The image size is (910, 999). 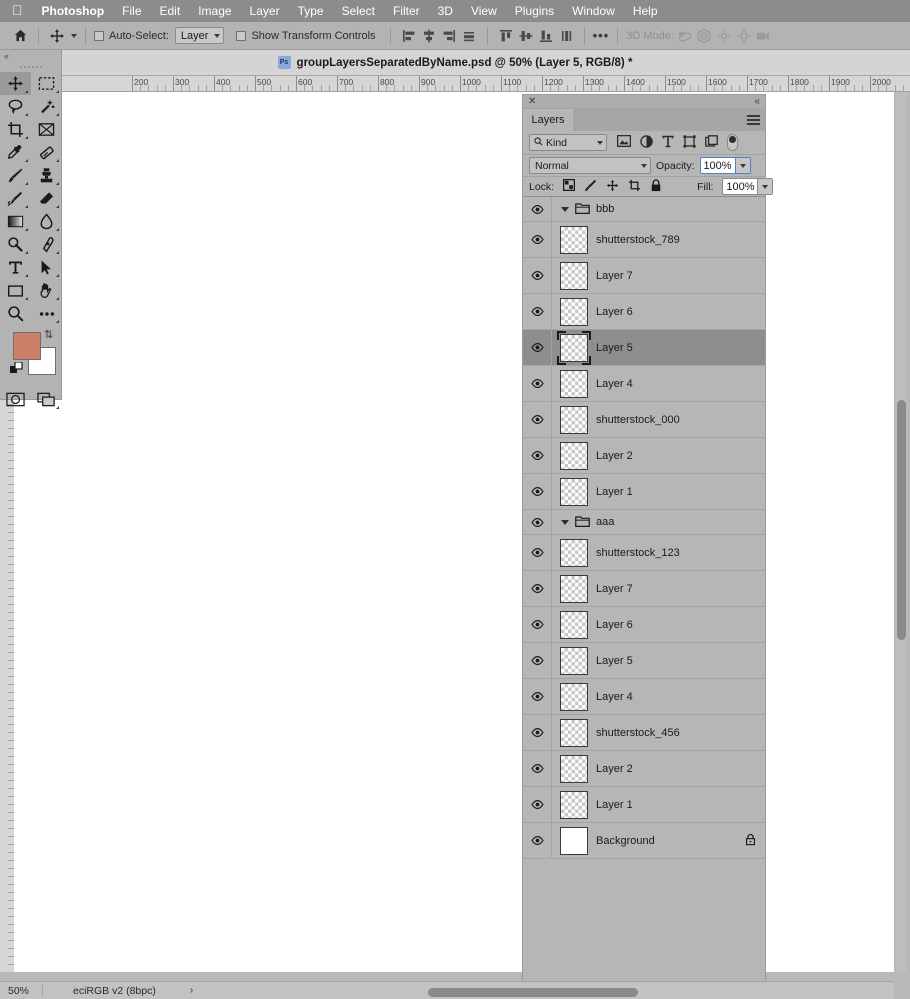 What do you see at coordinates (15, 129) in the screenshot?
I see `crop-tool-icon` at bounding box center [15, 129].